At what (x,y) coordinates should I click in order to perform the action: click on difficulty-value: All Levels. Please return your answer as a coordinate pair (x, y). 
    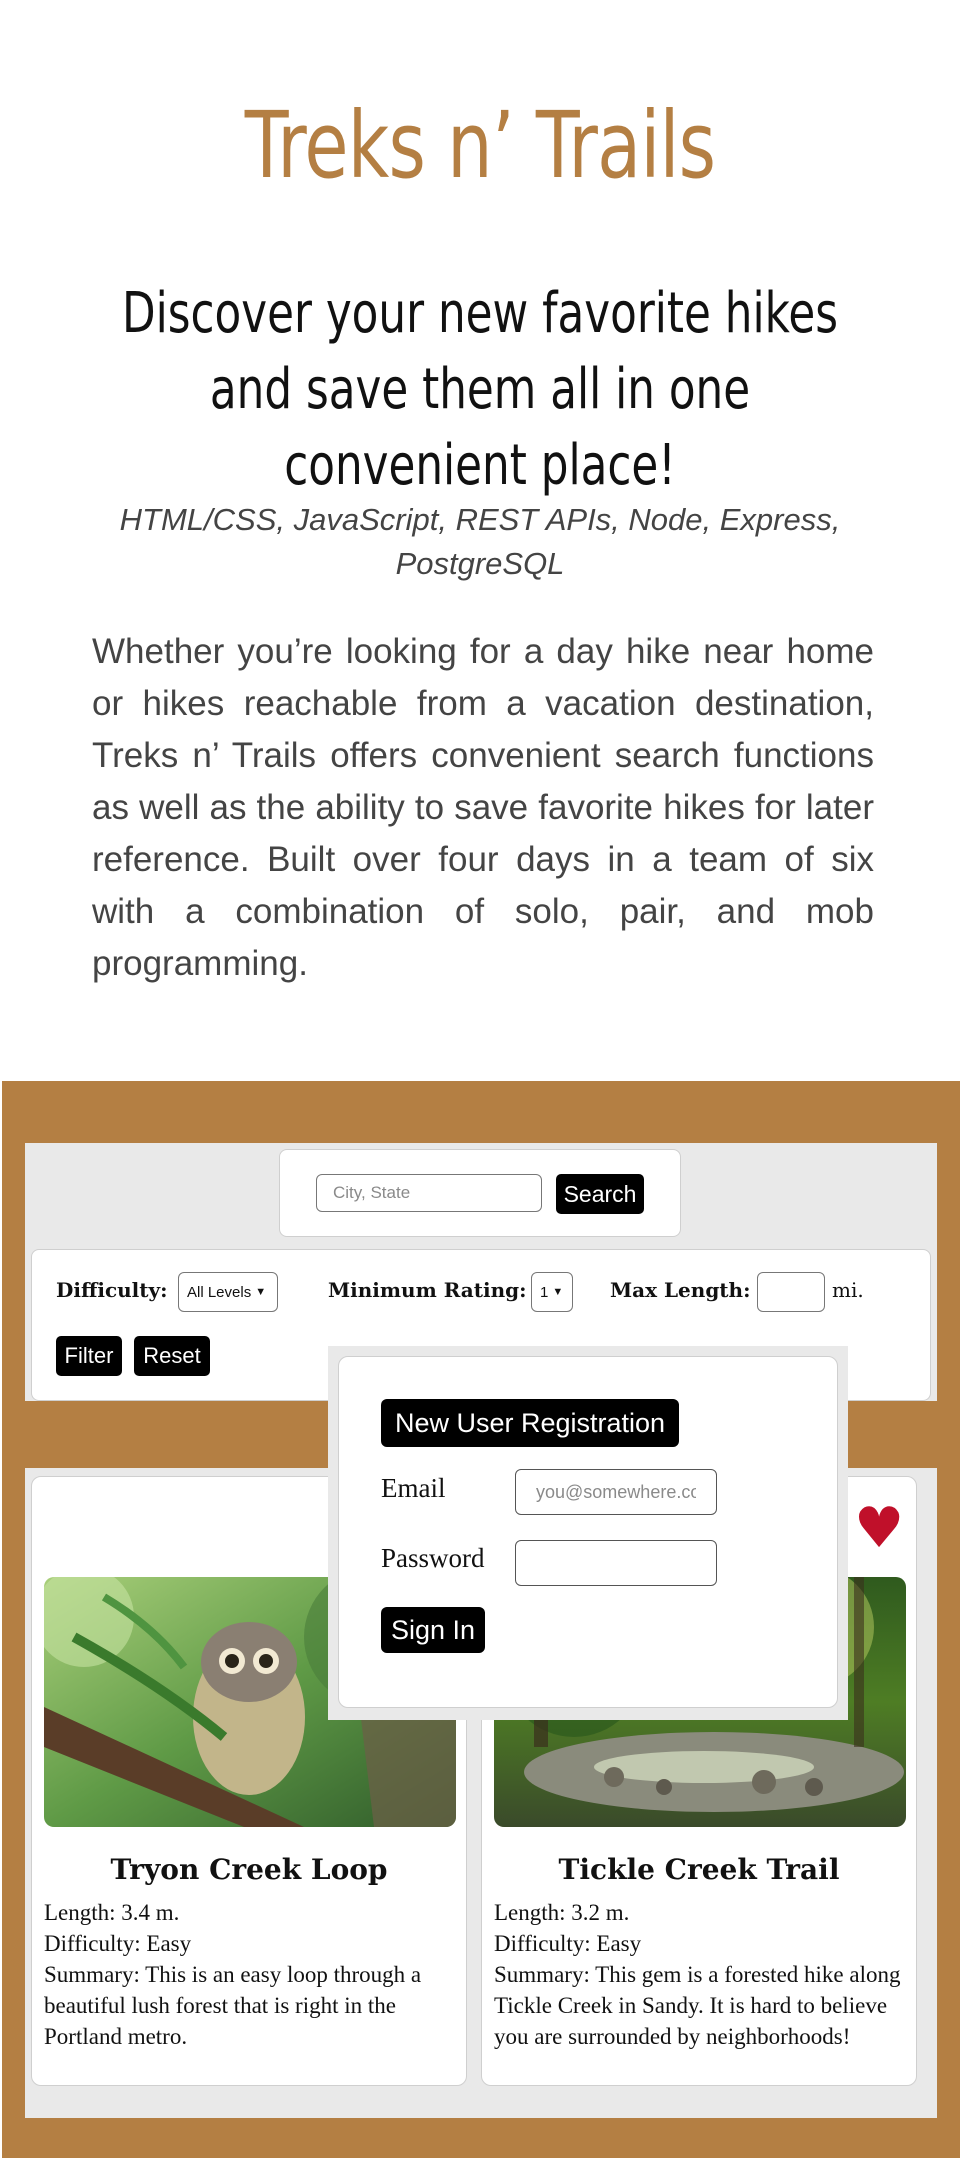
    Looking at the image, I should click on (219, 1292).